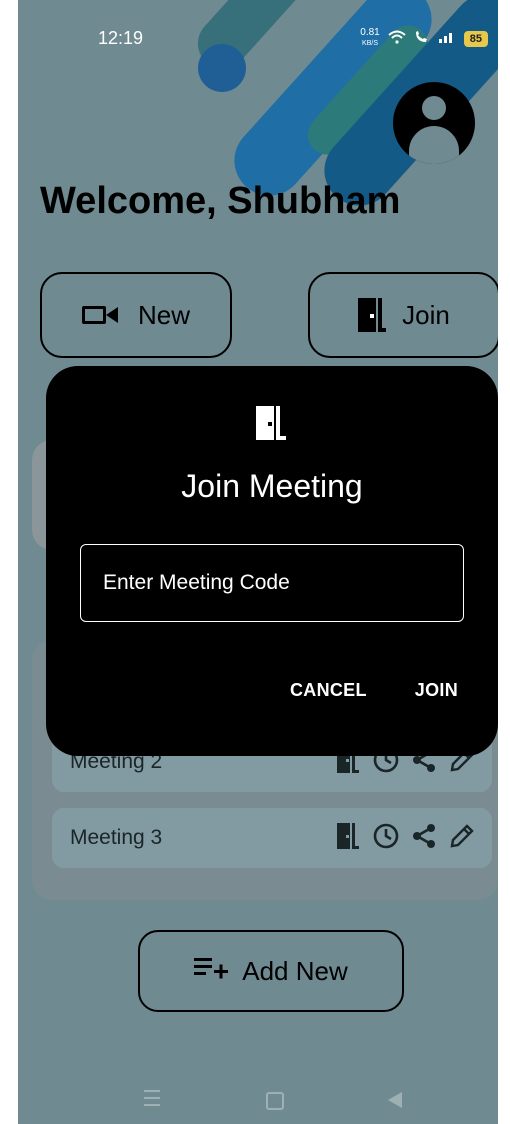 The width and height of the screenshot is (510, 1124). What do you see at coordinates (386, 836) in the screenshot?
I see `clock-icon` at bounding box center [386, 836].